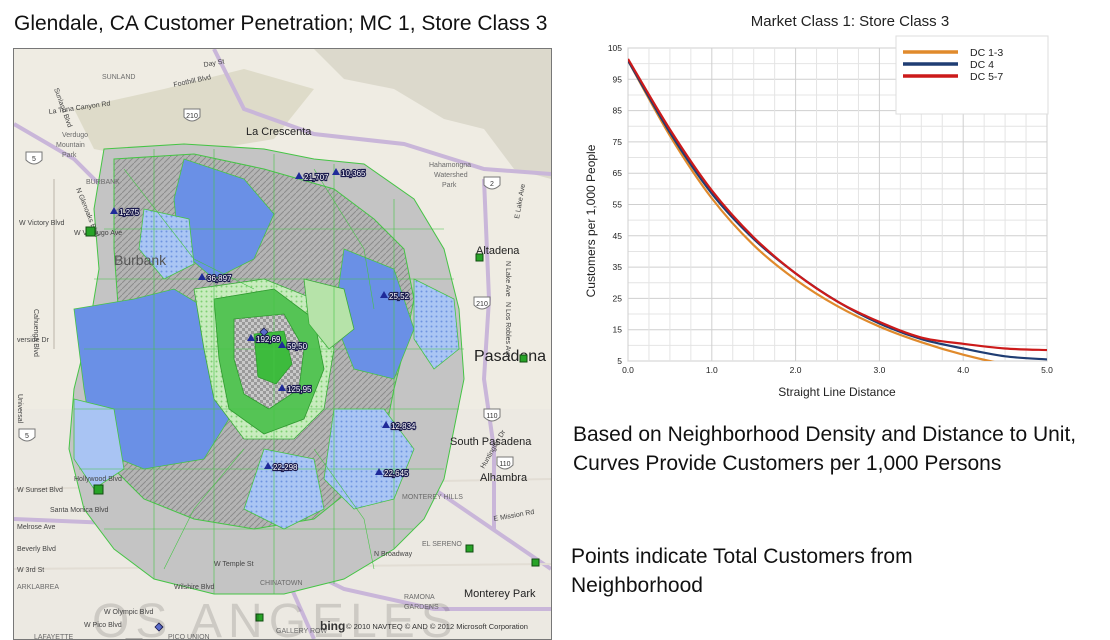  What do you see at coordinates (850, 21) in the screenshot?
I see `chart-title: Market Class 1: Store Class 3` at bounding box center [850, 21].